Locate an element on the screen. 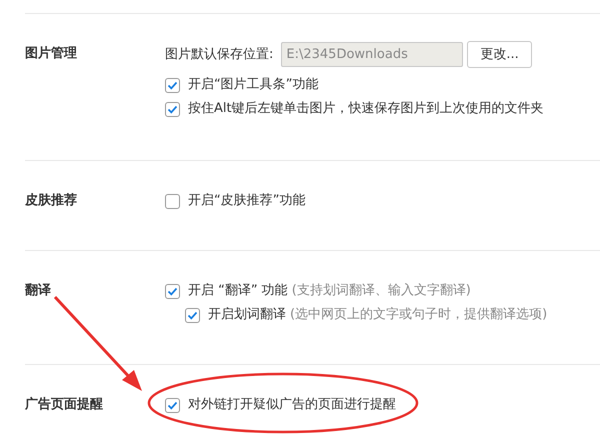 This screenshot has width=600, height=440. checkbox-label: 对外链打开疑似广告的页面进行提醒 is located at coordinates (292, 405).